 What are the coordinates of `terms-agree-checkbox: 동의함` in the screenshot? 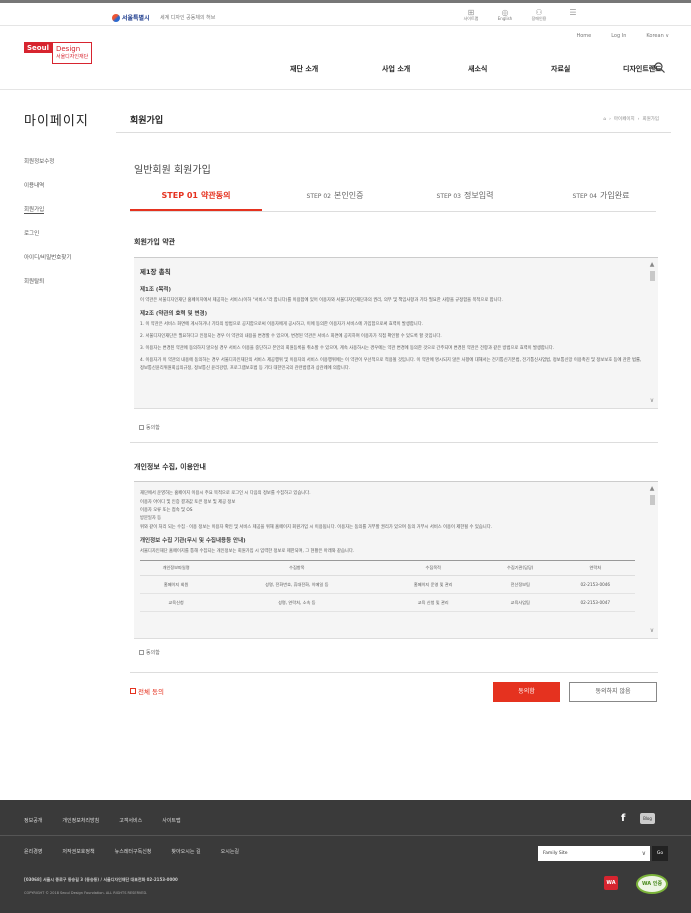 It's located at (149, 427).